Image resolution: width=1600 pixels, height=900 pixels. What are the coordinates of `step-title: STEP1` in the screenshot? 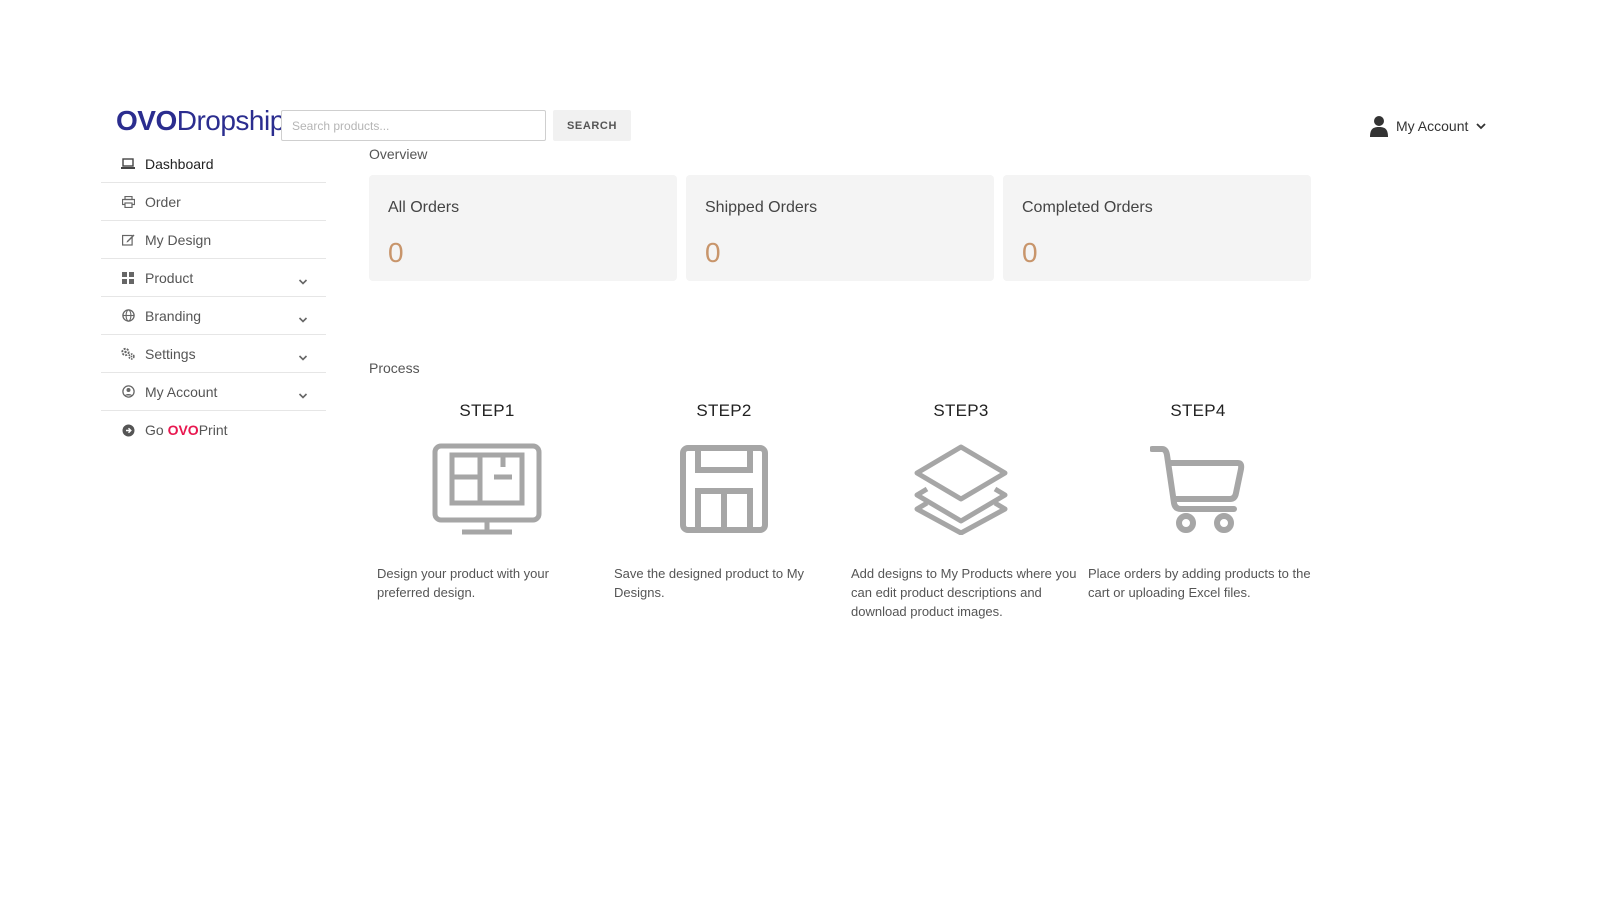 It's located at (487, 410).